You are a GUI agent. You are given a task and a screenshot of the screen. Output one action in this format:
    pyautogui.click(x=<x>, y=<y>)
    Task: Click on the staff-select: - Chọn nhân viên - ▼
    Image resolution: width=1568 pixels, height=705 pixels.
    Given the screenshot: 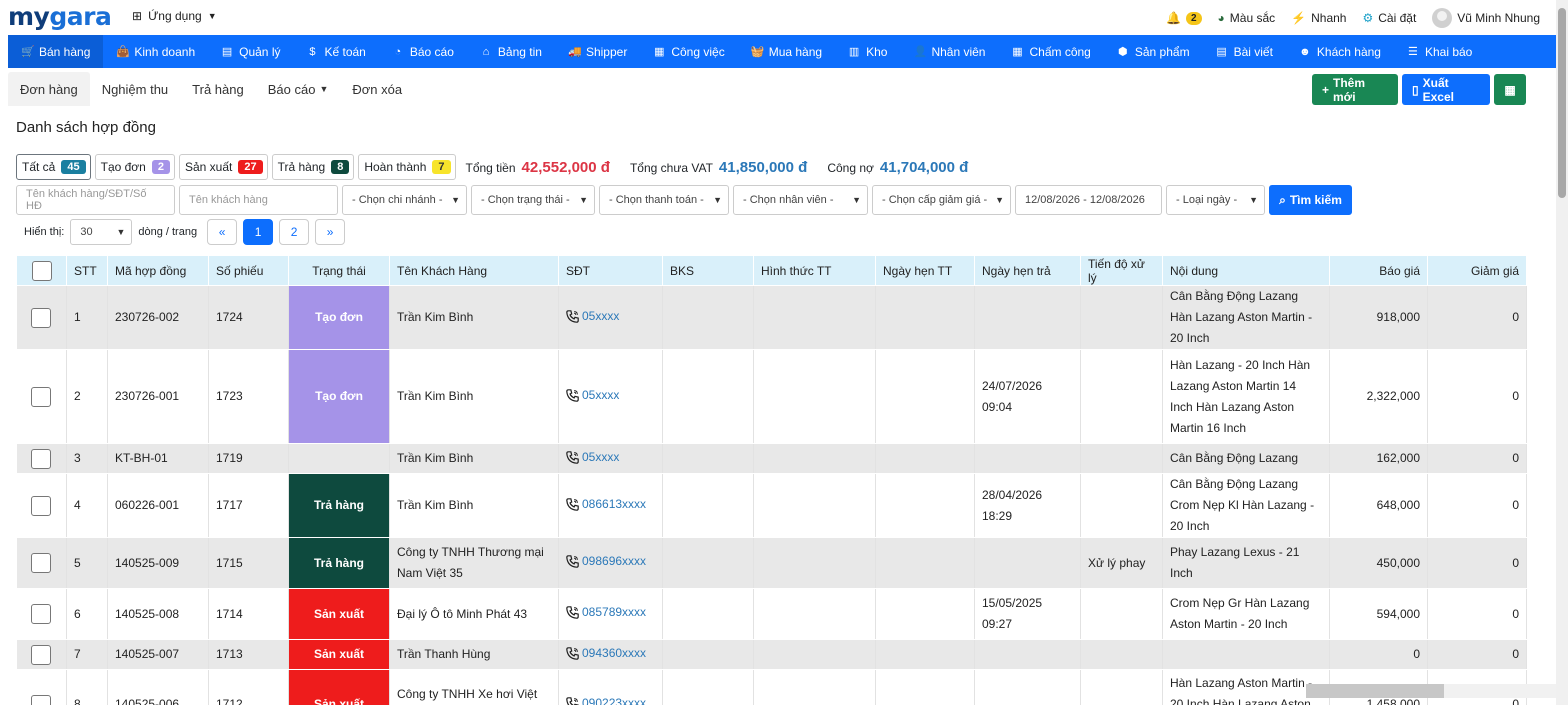 What is the action you would take?
    pyautogui.click(x=800, y=200)
    